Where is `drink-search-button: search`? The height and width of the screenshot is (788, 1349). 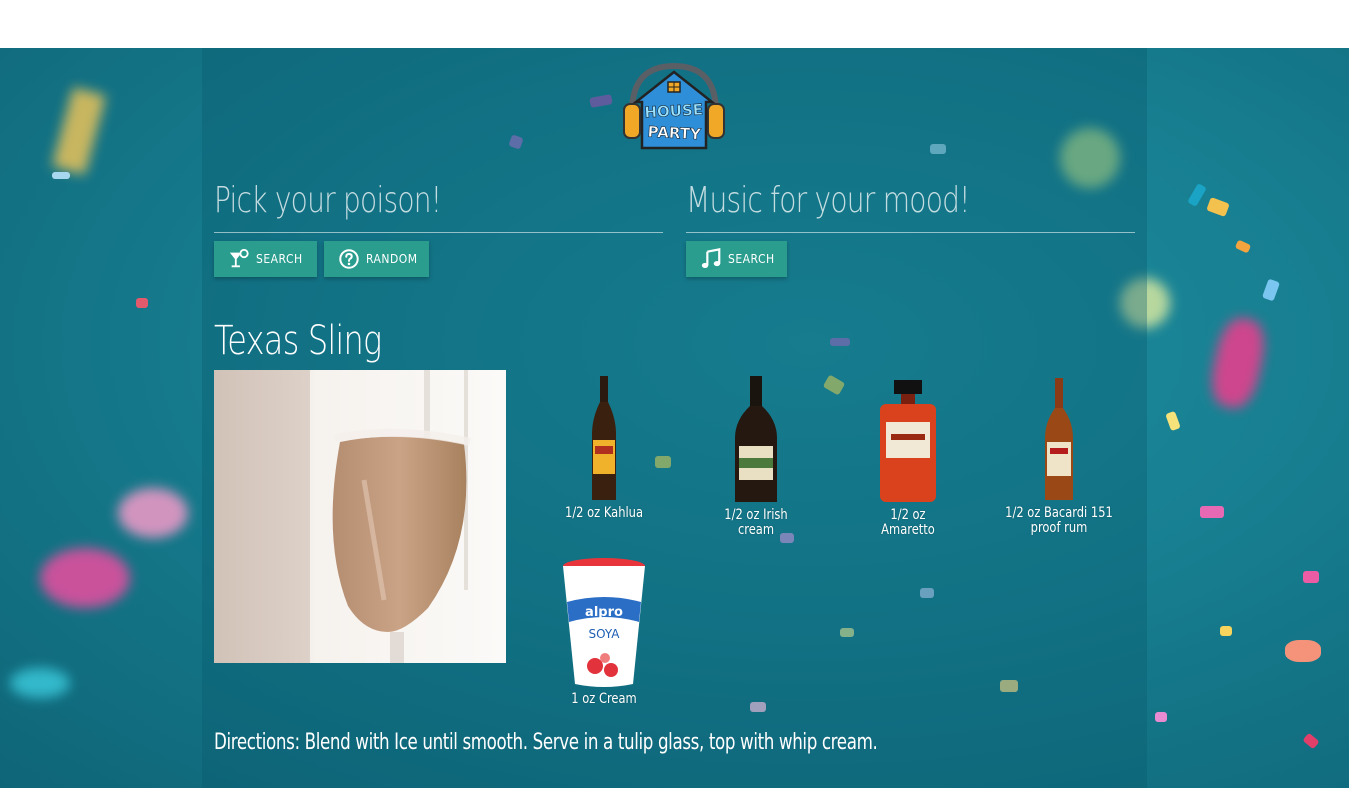 drink-search-button: search is located at coordinates (265, 259).